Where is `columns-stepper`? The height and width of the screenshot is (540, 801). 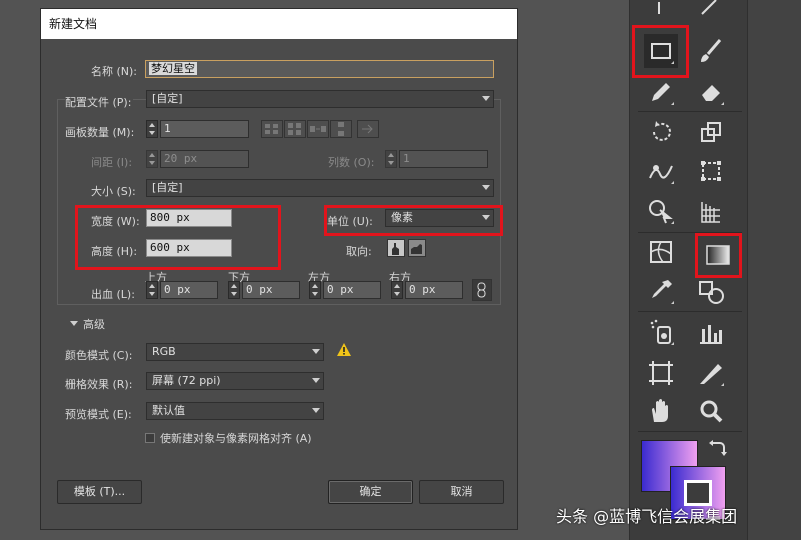
columns-stepper is located at coordinates (391, 159).